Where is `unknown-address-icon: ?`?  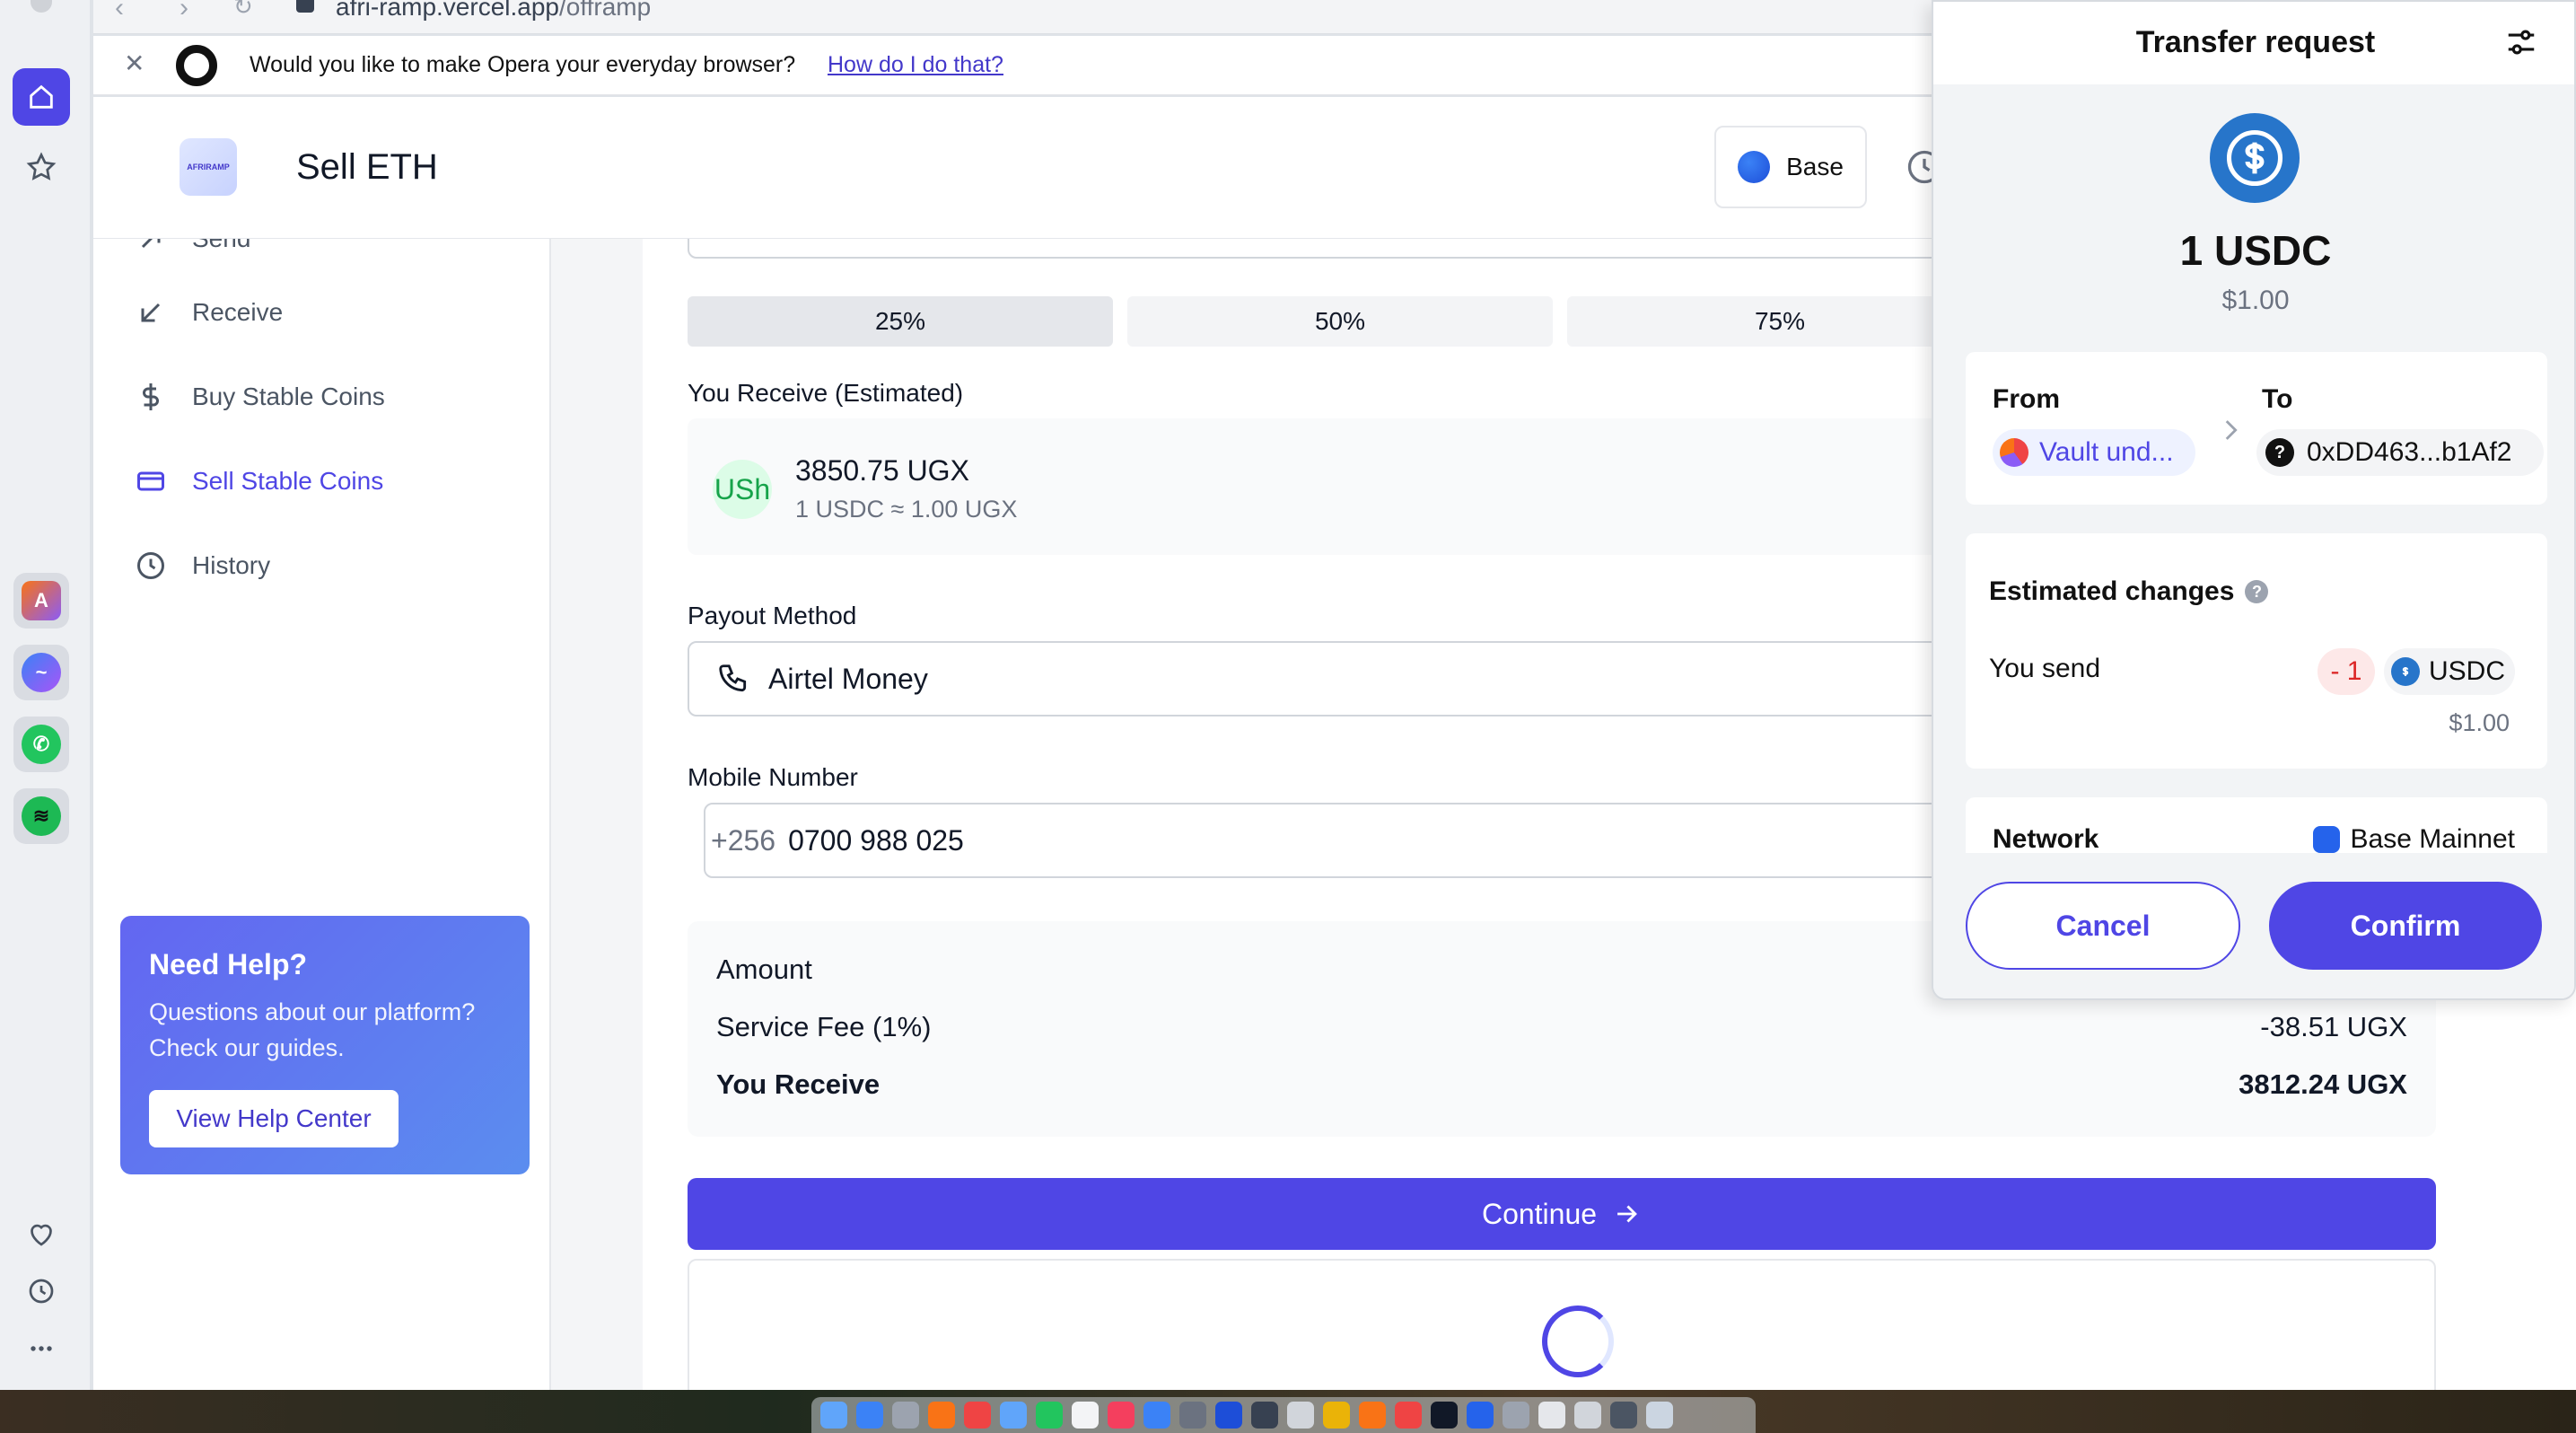 unknown-address-icon: ? is located at coordinates (2279, 452).